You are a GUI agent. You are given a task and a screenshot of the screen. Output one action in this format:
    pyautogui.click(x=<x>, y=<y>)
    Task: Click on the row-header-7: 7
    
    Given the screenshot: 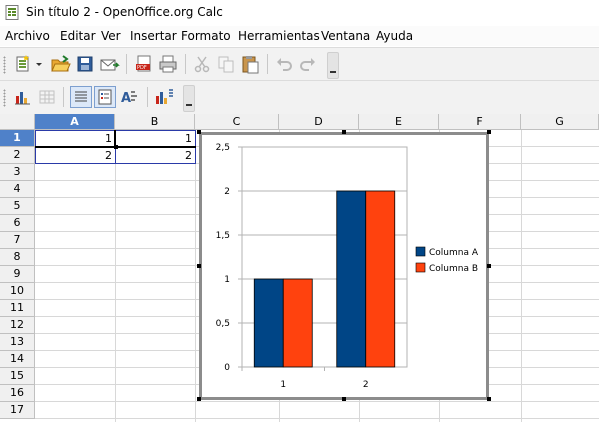 What is the action you would take?
    pyautogui.click(x=17, y=240)
    